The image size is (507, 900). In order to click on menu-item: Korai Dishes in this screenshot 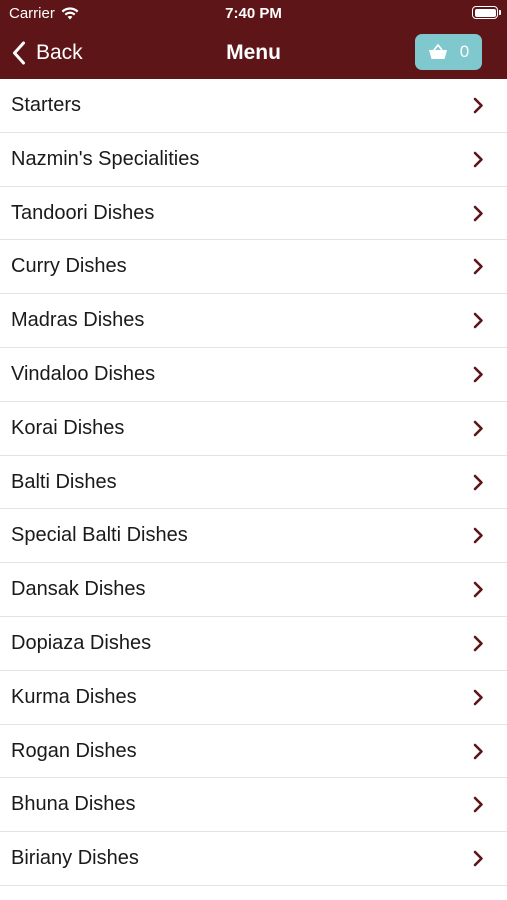, I will do `click(253, 429)`.